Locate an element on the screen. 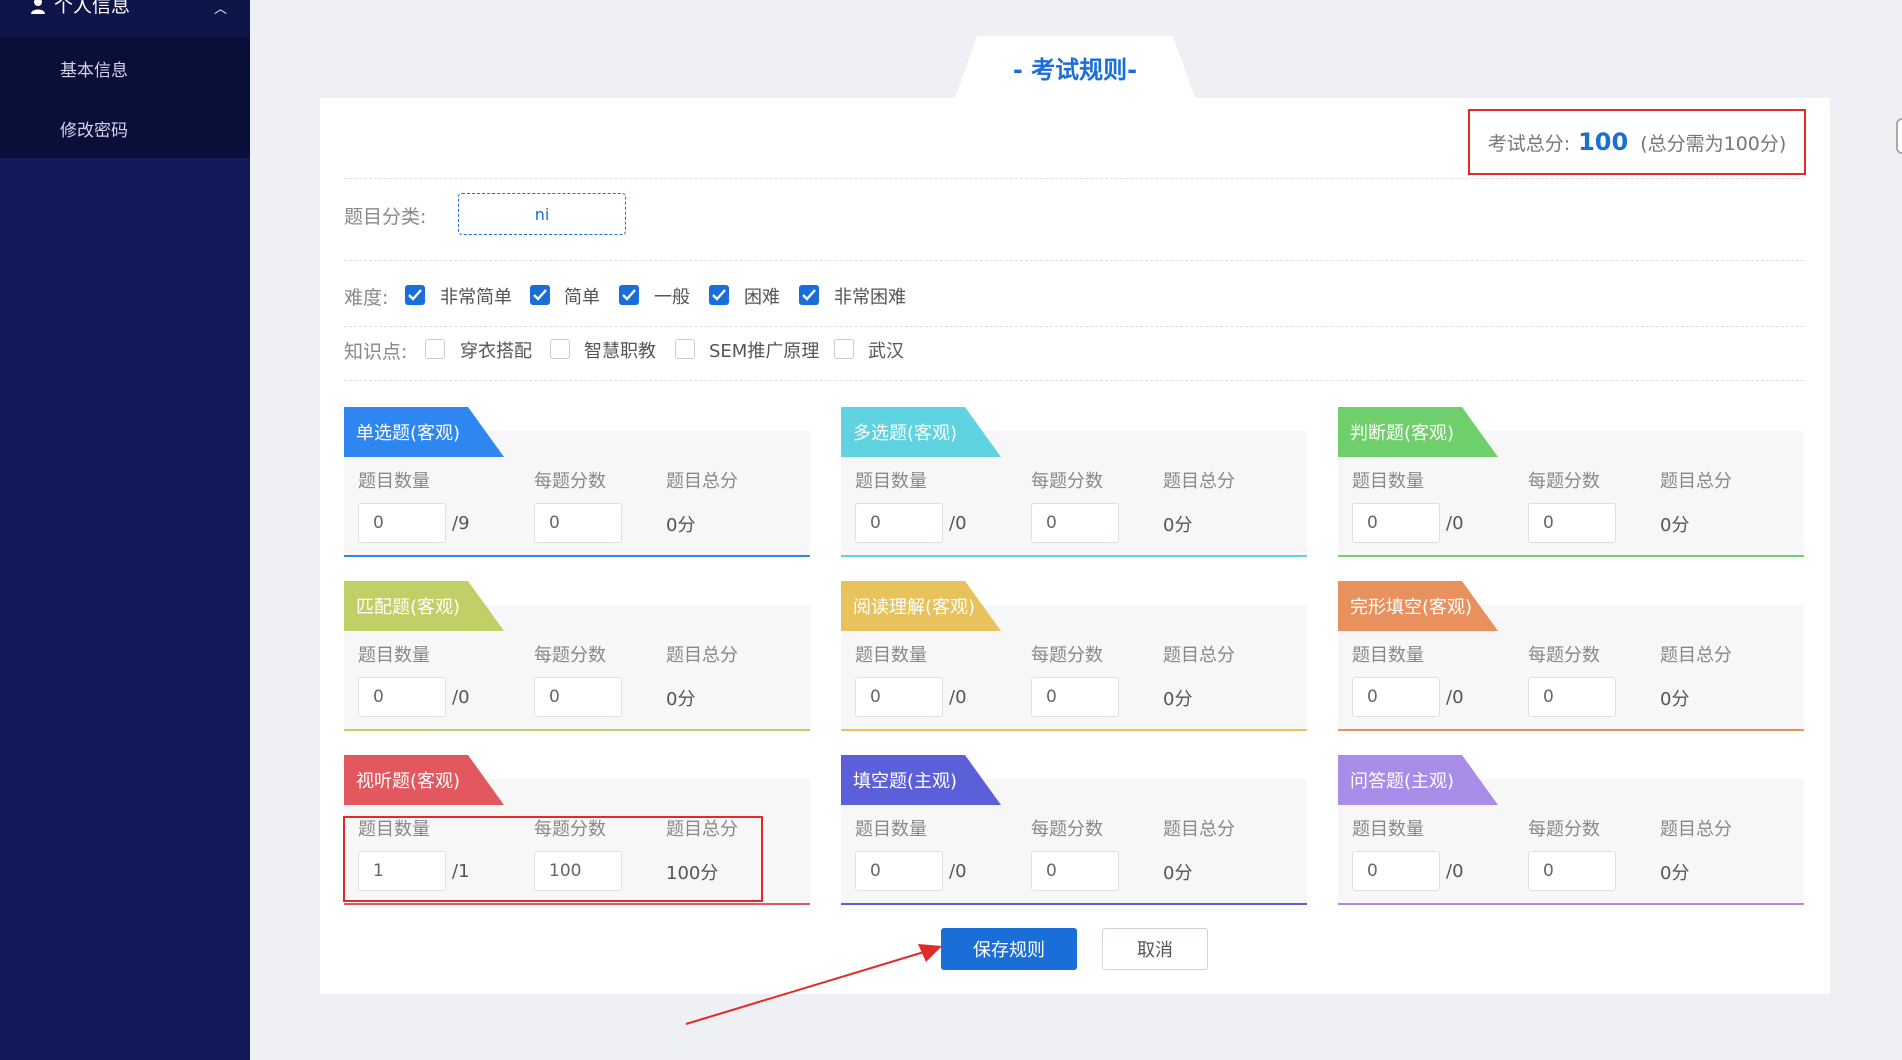 The image size is (1902, 1060). card-title: 多选题(客观) is located at coordinates (905, 433).